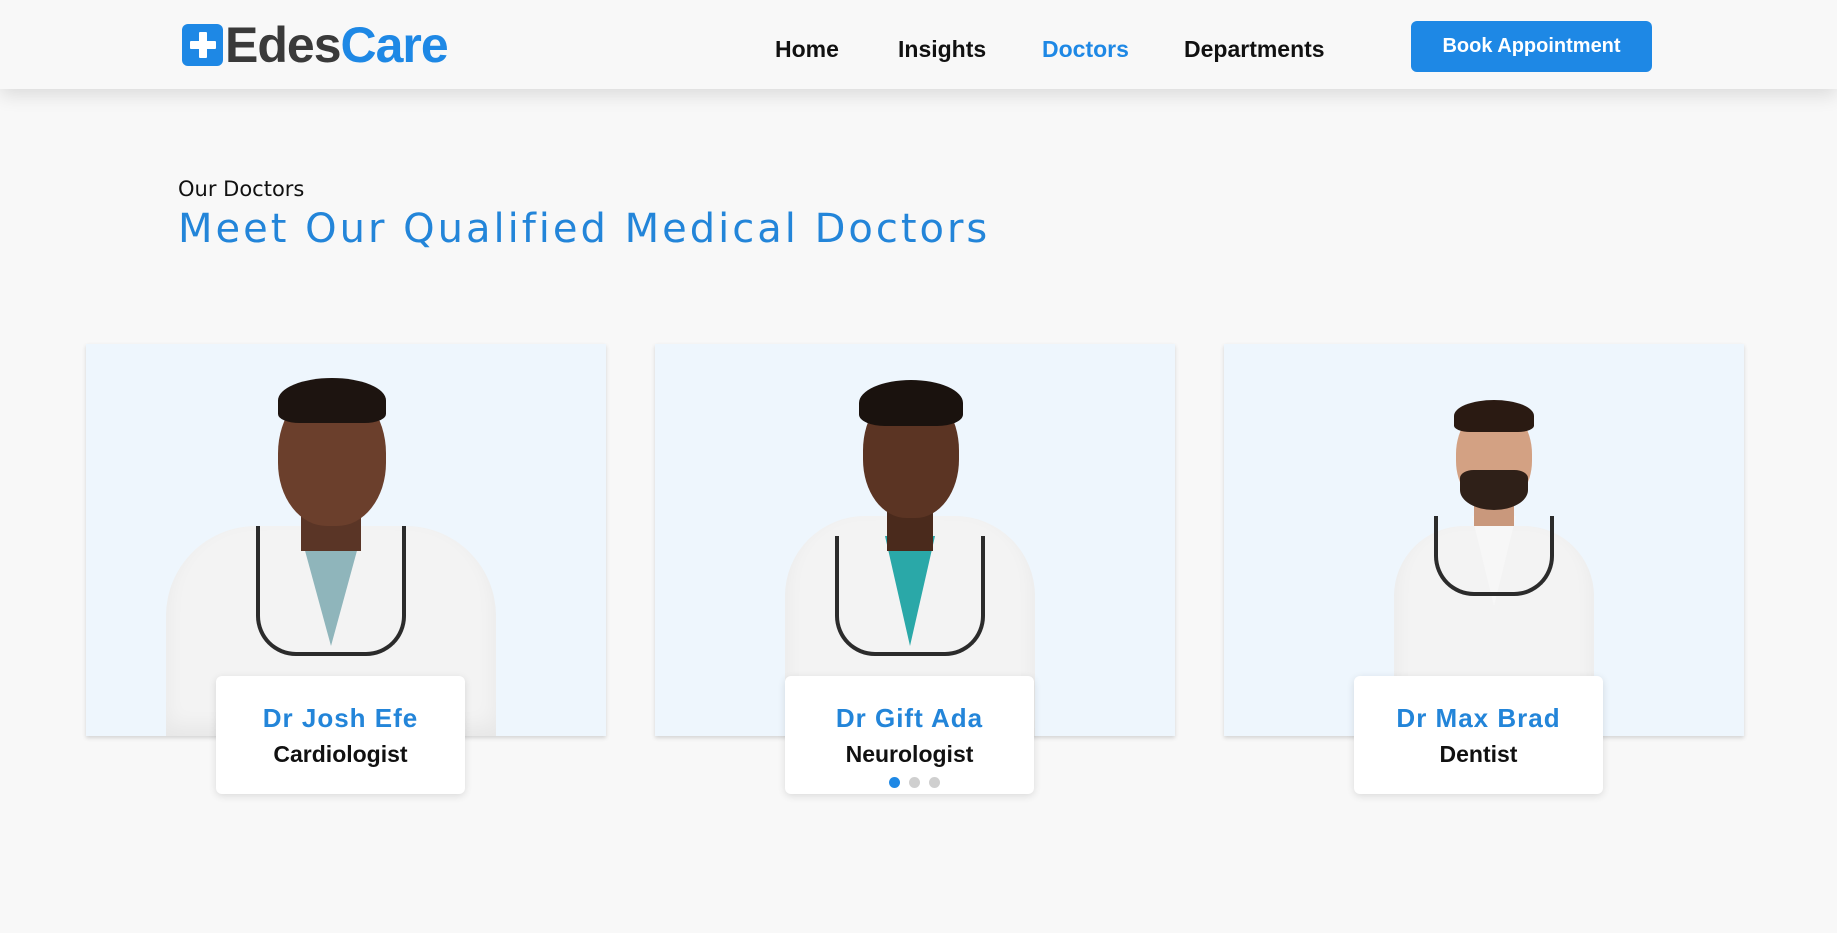 The height and width of the screenshot is (933, 1837). What do you see at coordinates (340, 754) in the screenshot?
I see `doctor-specialty: Cardiologist` at bounding box center [340, 754].